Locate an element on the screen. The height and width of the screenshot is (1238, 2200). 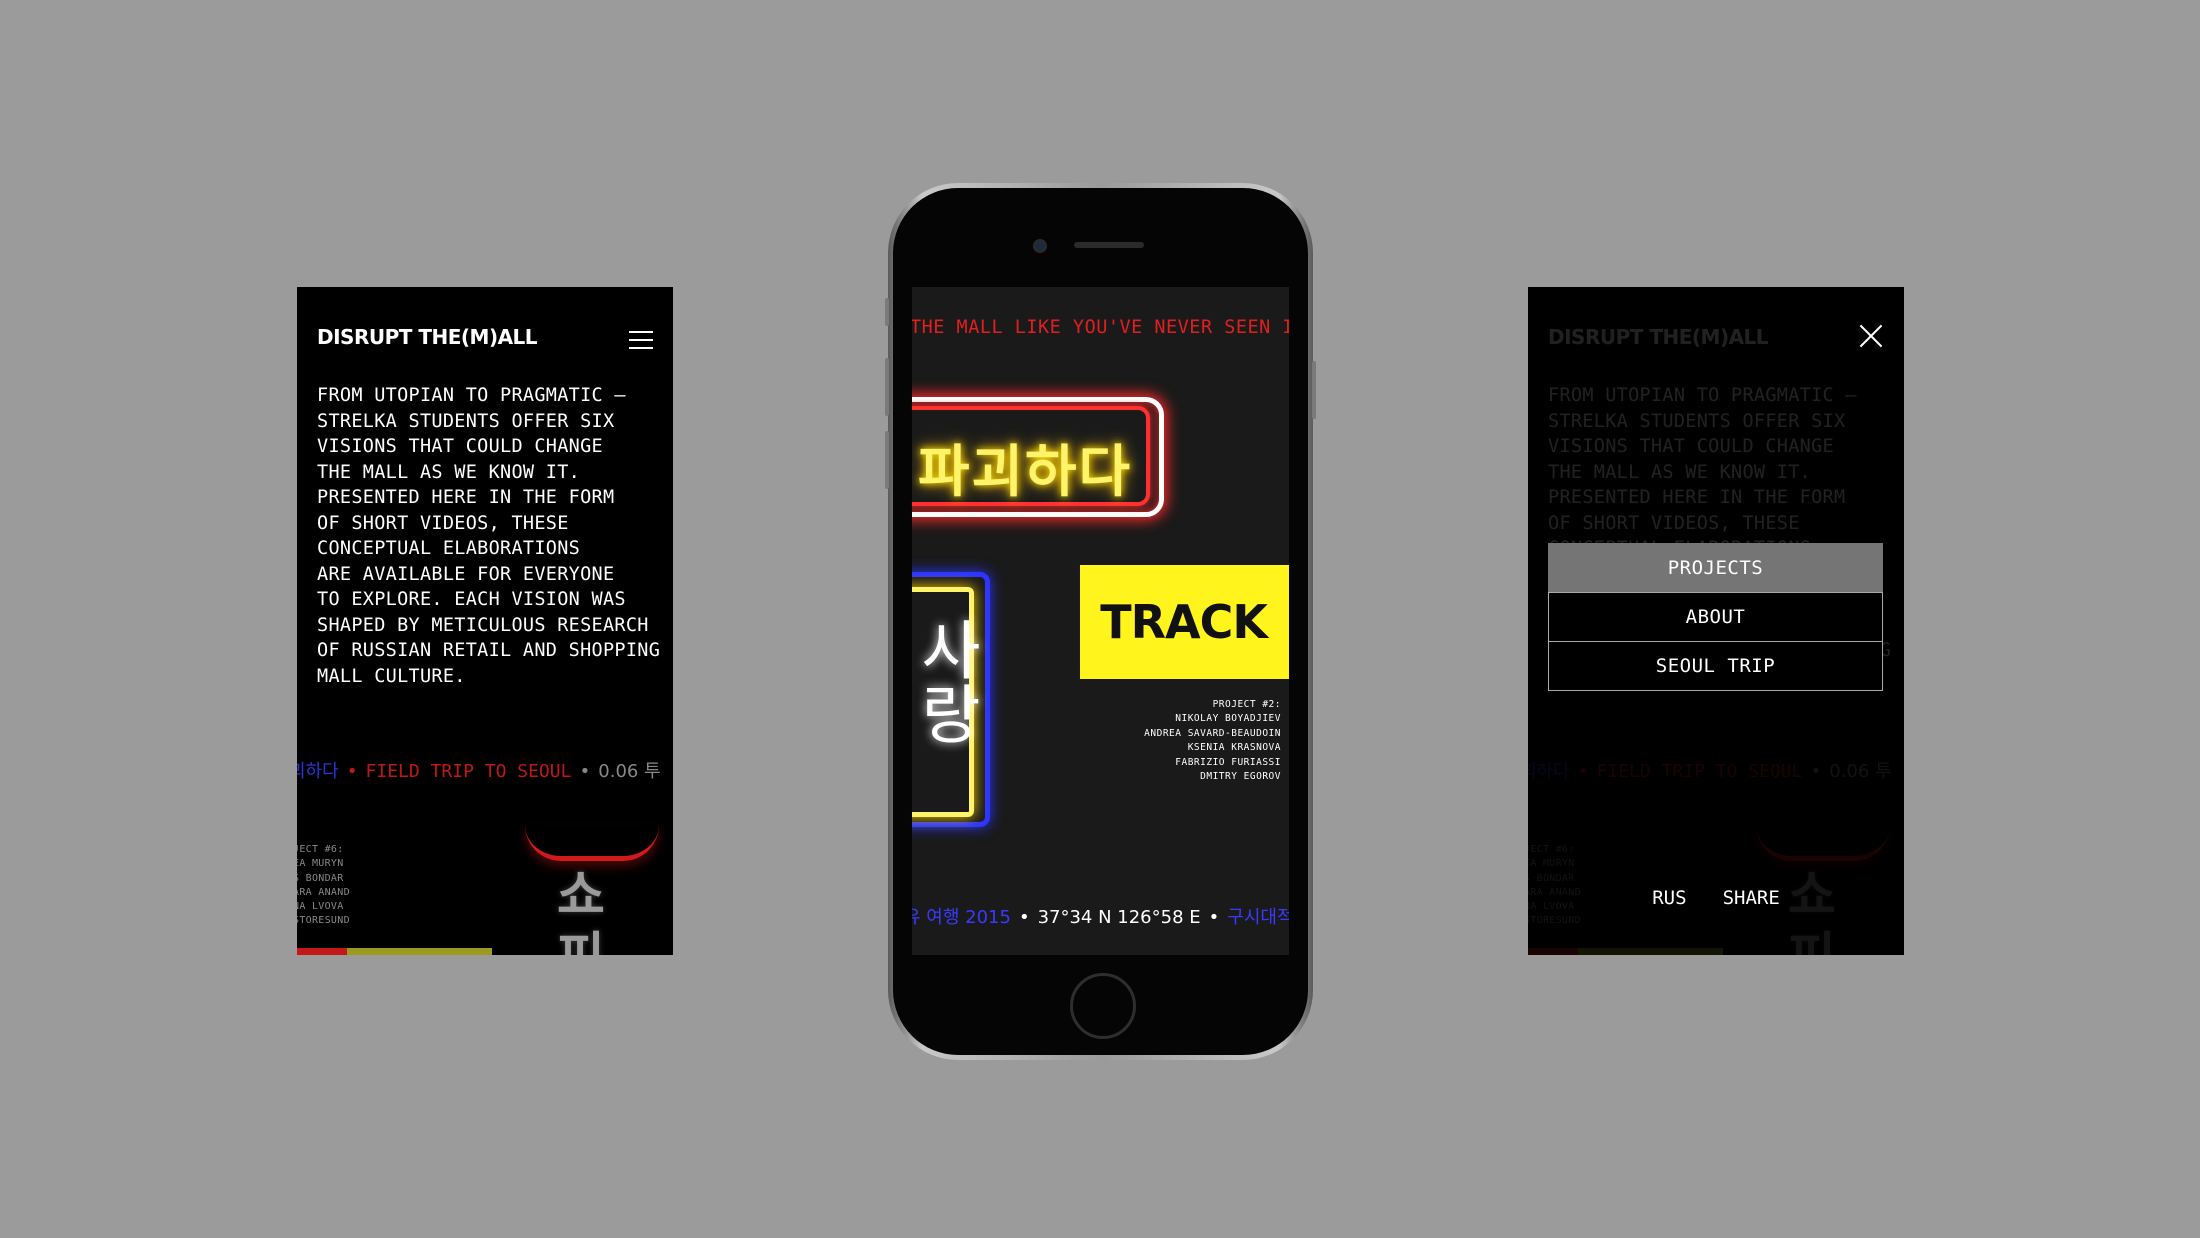
hamburger-menu-icon is located at coordinates (641, 340).